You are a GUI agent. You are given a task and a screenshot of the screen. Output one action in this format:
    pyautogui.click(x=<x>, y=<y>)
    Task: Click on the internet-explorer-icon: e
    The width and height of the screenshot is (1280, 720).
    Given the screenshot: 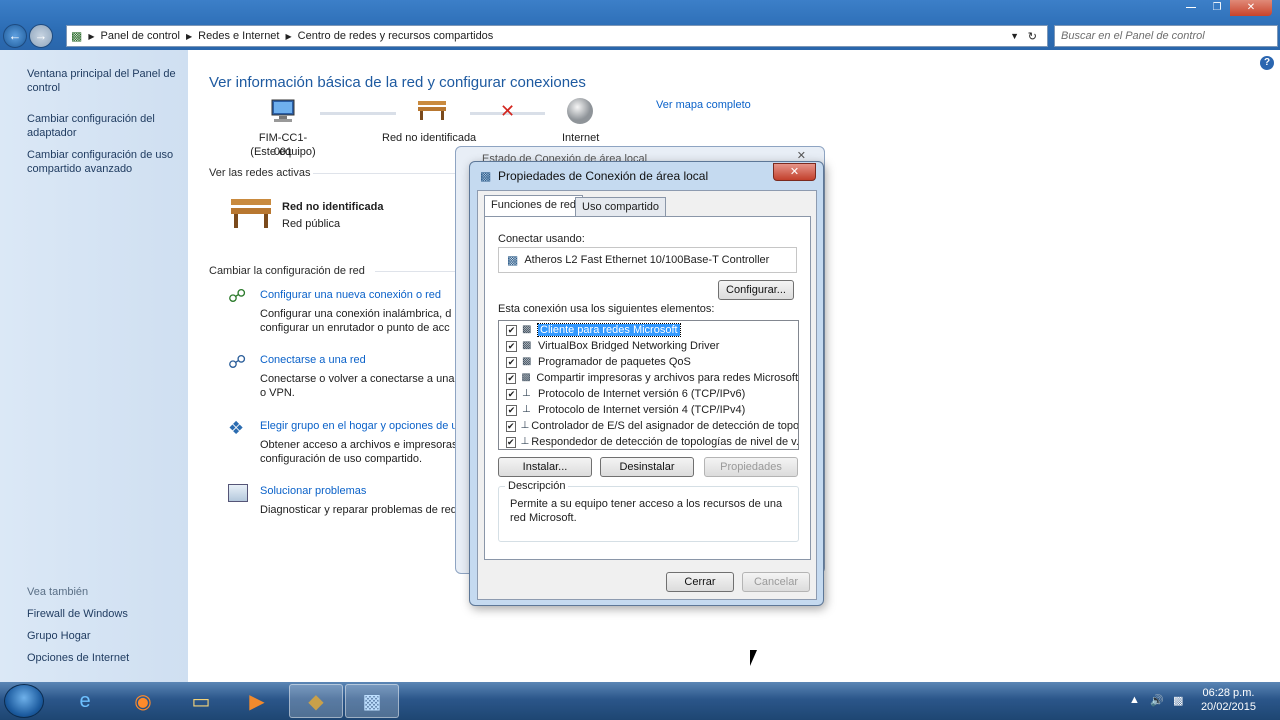 What is the action you would take?
    pyautogui.click(x=85, y=701)
    